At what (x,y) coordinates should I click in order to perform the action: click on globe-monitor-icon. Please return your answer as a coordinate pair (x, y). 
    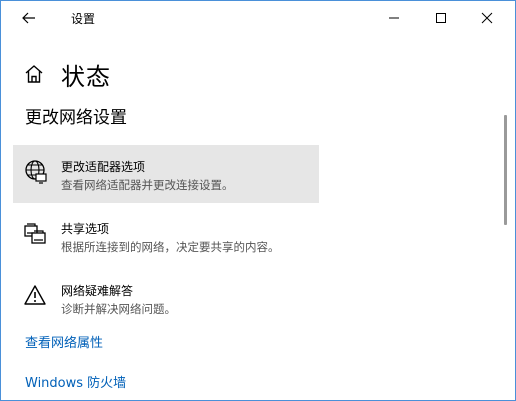
    Looking at the image, I should click on (36, 172).